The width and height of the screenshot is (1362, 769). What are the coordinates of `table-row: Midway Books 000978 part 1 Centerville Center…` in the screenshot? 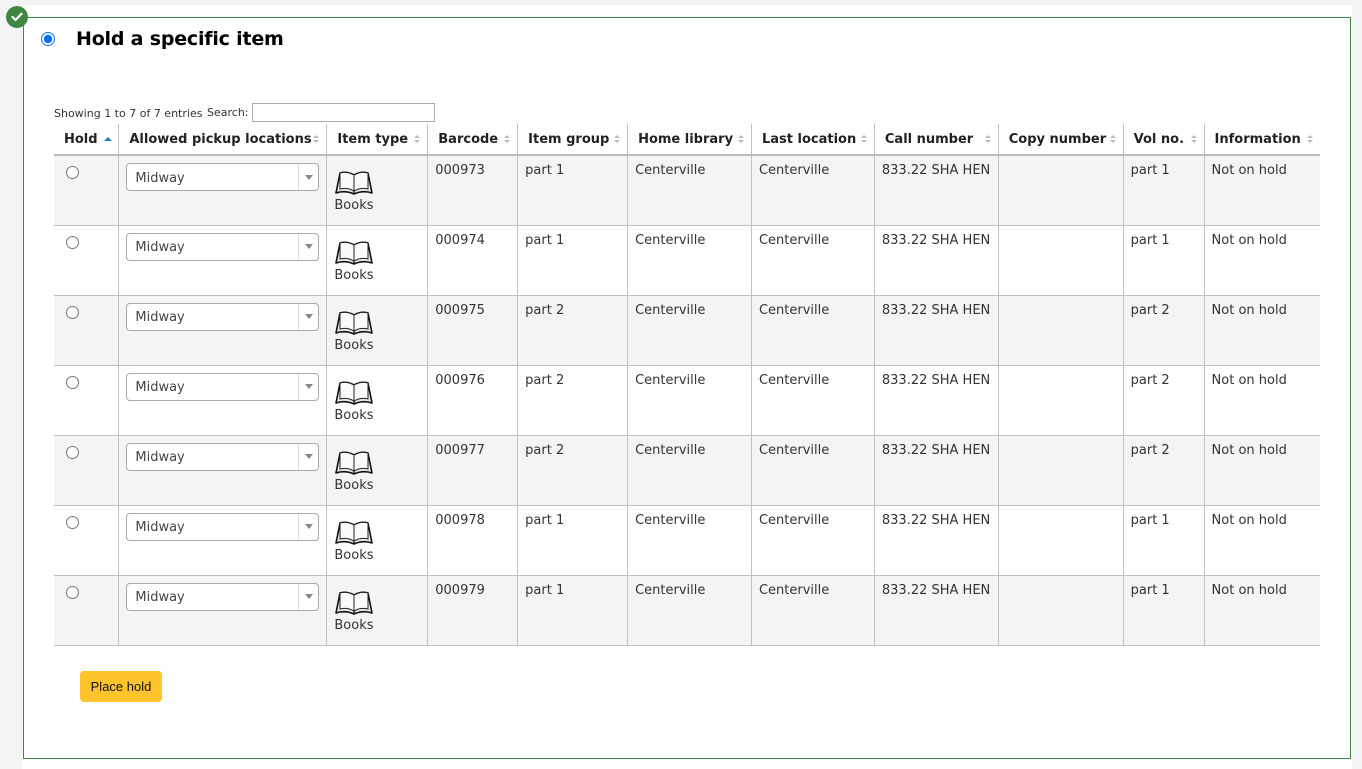 It's located at (687, 540).